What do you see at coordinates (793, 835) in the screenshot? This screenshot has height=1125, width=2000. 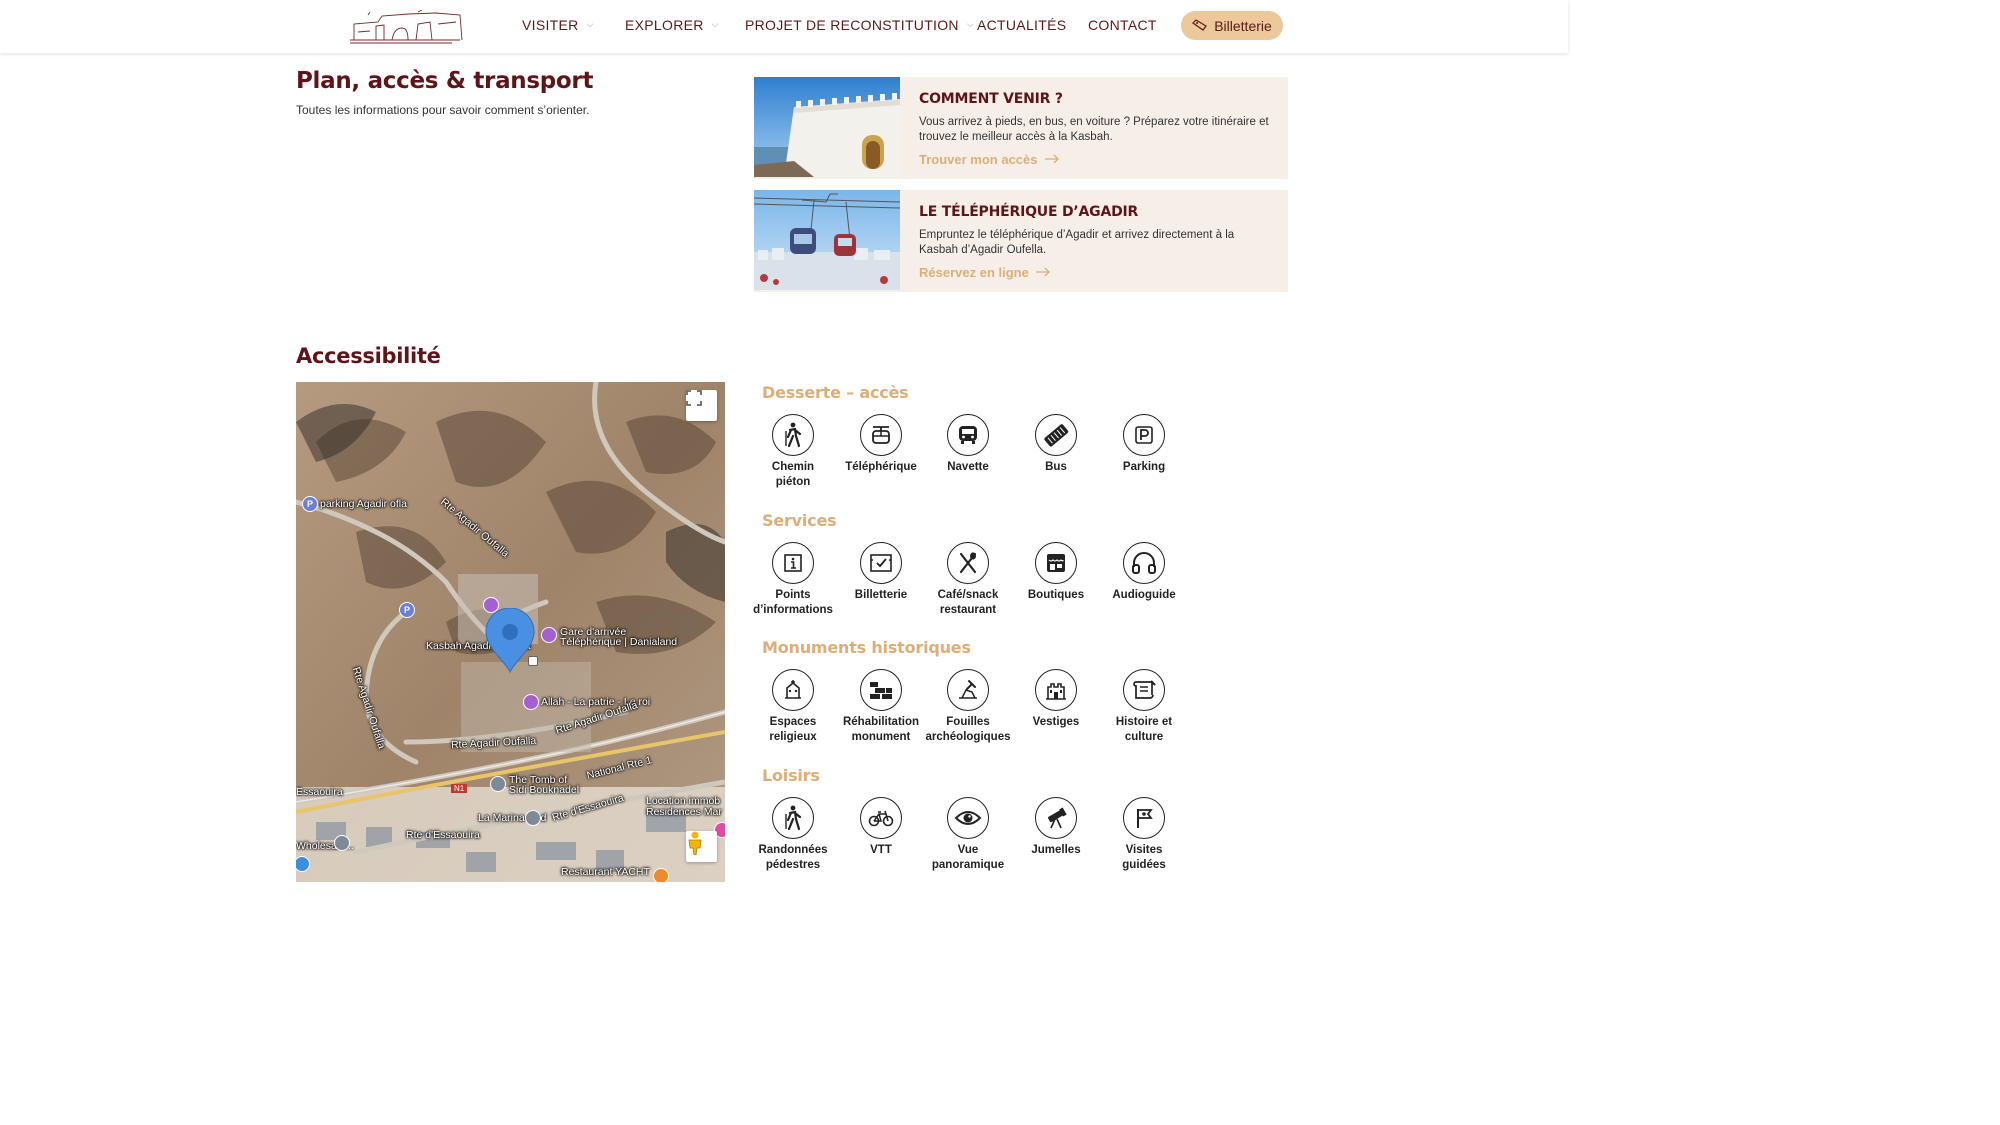 I see `feature-item: Randonnées pédestres` at bounding box center [793, 835].